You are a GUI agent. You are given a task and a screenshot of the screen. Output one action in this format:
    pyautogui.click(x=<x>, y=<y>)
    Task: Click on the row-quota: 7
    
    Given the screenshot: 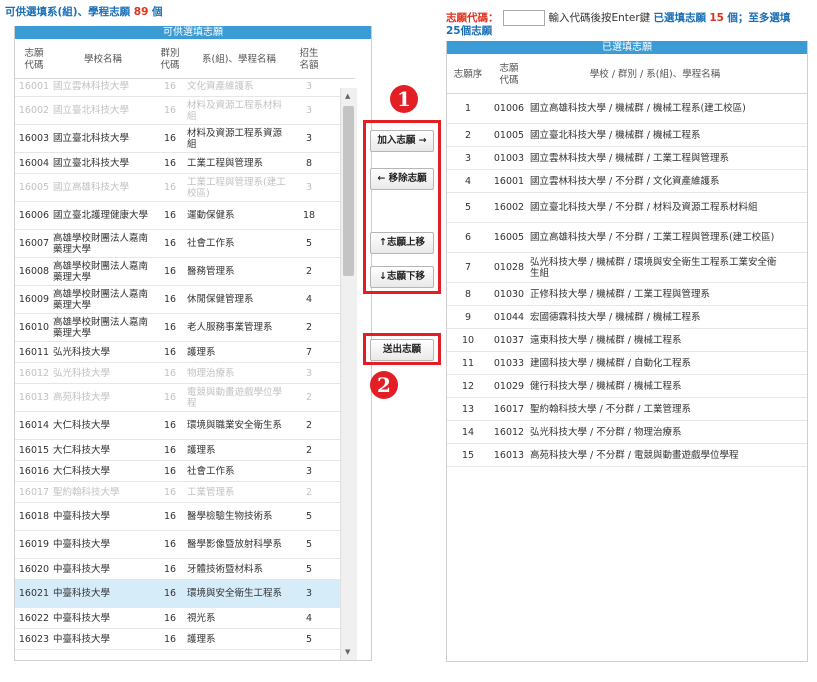 What is the action you would take?
    pyautogui.click(x=309, y=352)
    